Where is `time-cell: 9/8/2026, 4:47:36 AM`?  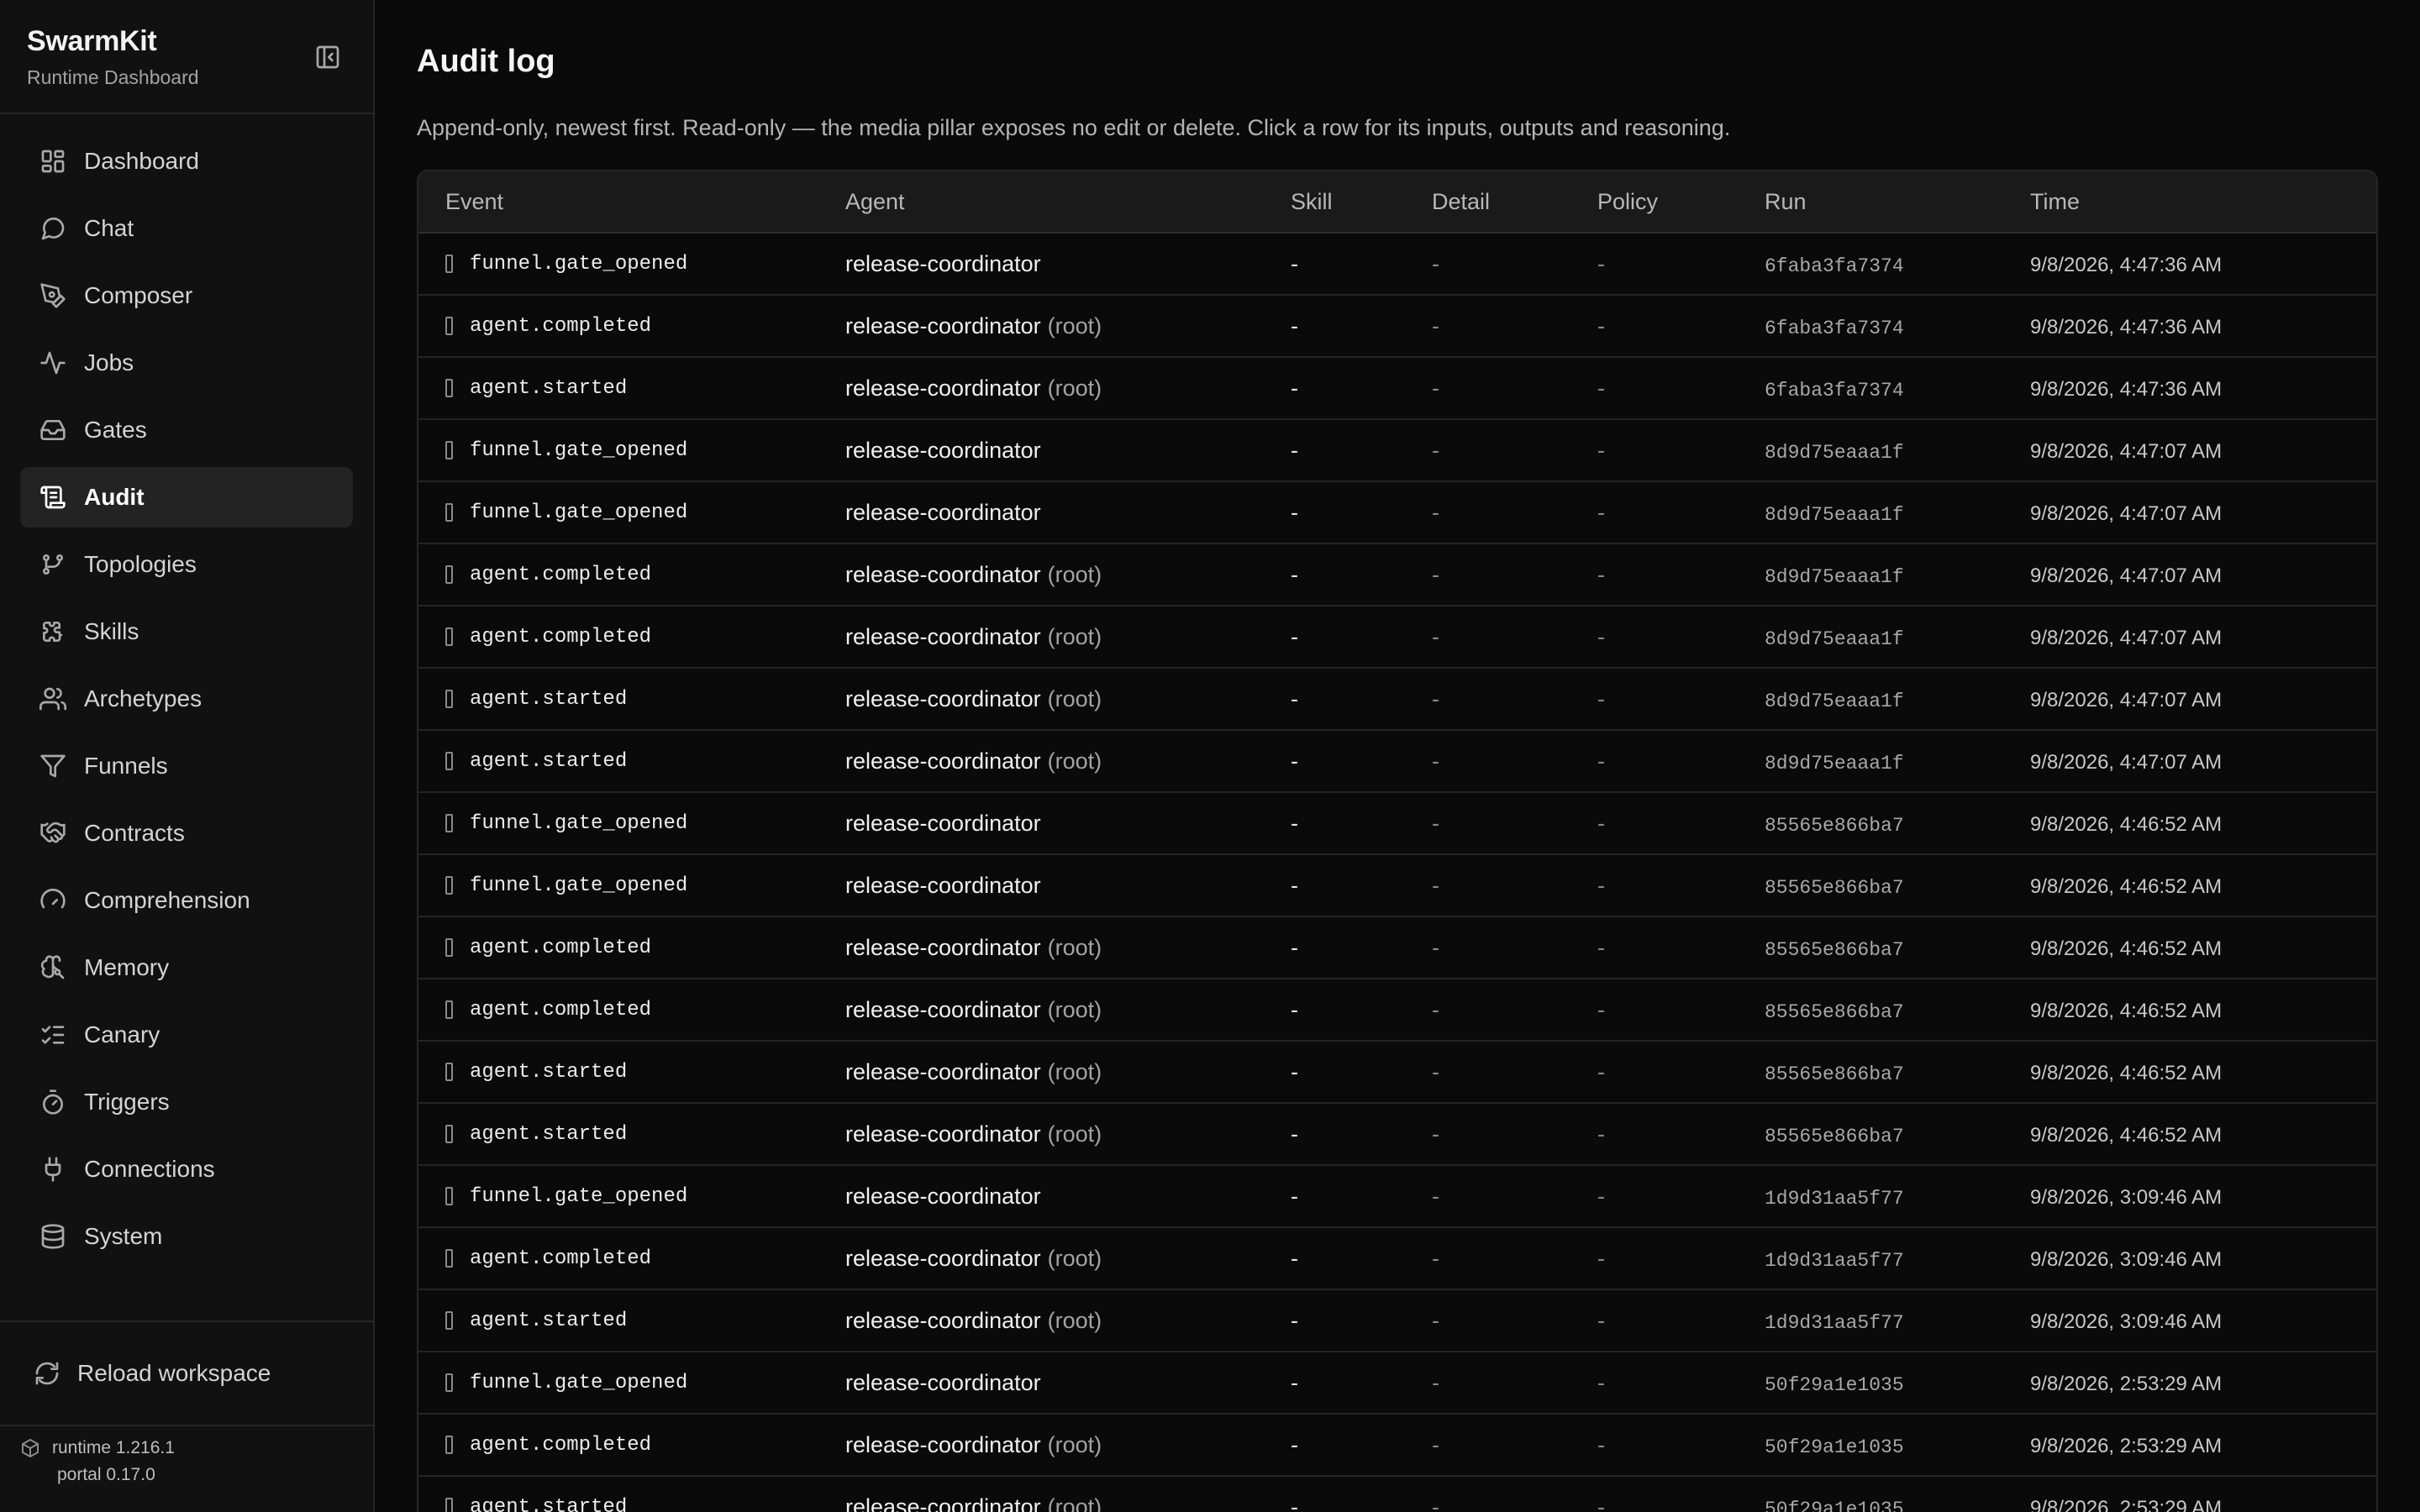 time-cell: 9/8/2026, 4:47:36 AM is located at coordinates (2189, 326).